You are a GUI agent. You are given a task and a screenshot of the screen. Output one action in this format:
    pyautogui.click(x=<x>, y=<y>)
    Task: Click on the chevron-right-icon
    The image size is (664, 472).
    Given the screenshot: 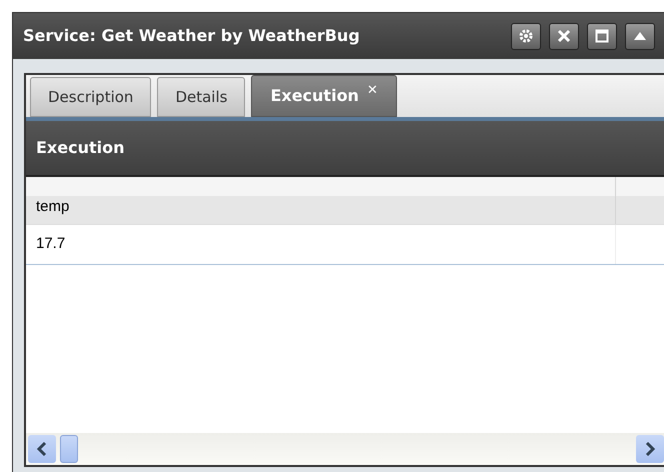 What is the action you would take?
    pyautogui.click(x=650, y=449)
    